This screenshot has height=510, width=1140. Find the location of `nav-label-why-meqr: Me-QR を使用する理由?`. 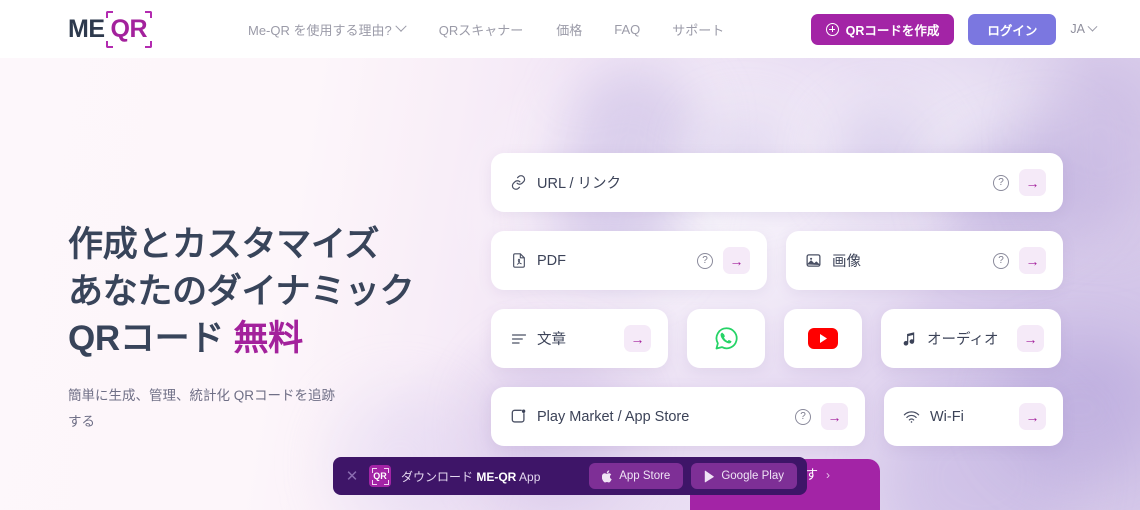

nav-label-why-meqr: Me-QR を使用する理由? is located at coordinates (320, 30).